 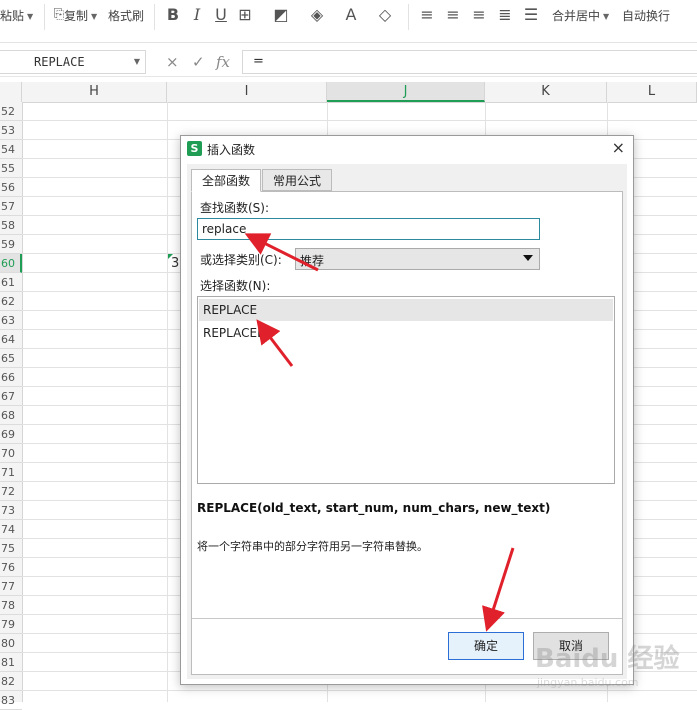 I want to click on name-box: REPLACE ▼, so click(x=73, y=62).